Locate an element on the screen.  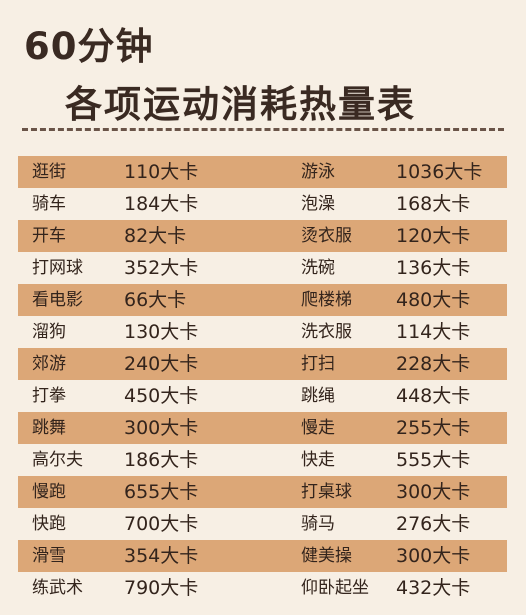
right-activity: 洗衣服 is located at coordinates (326, 332).